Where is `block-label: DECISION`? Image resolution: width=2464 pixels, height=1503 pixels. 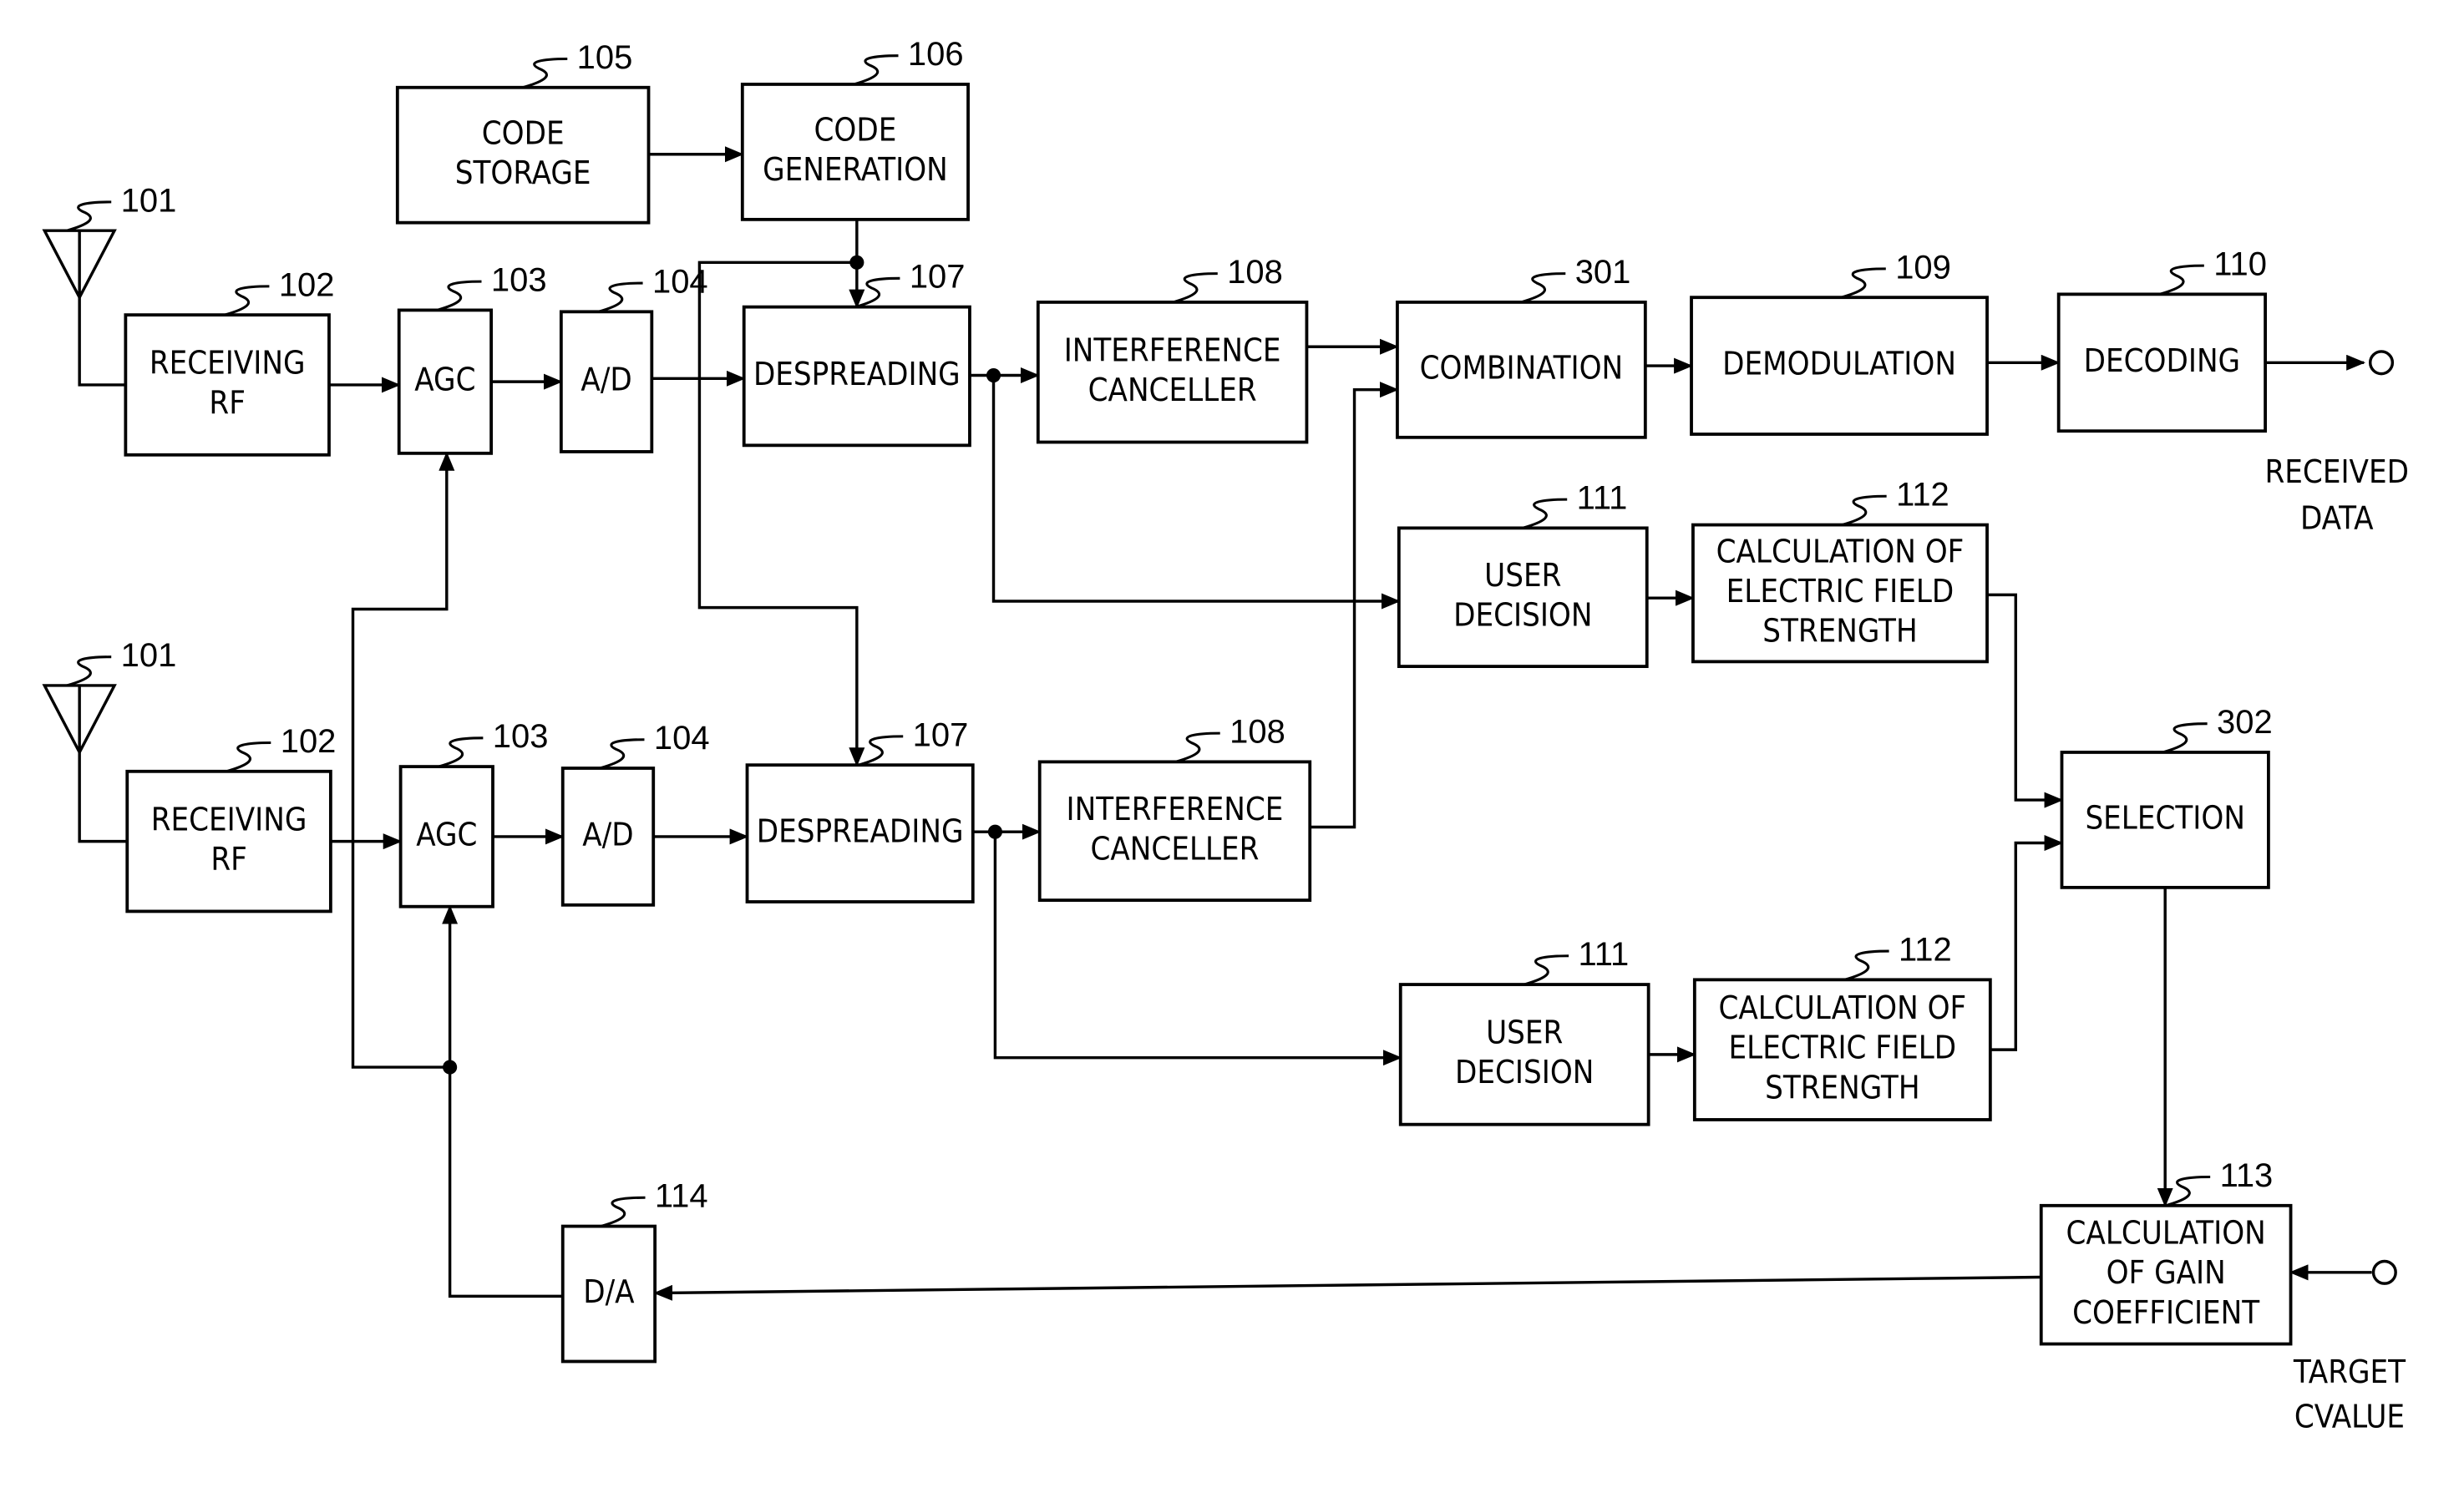
block-label: DECISION is located at coordinates (1525, 1072).